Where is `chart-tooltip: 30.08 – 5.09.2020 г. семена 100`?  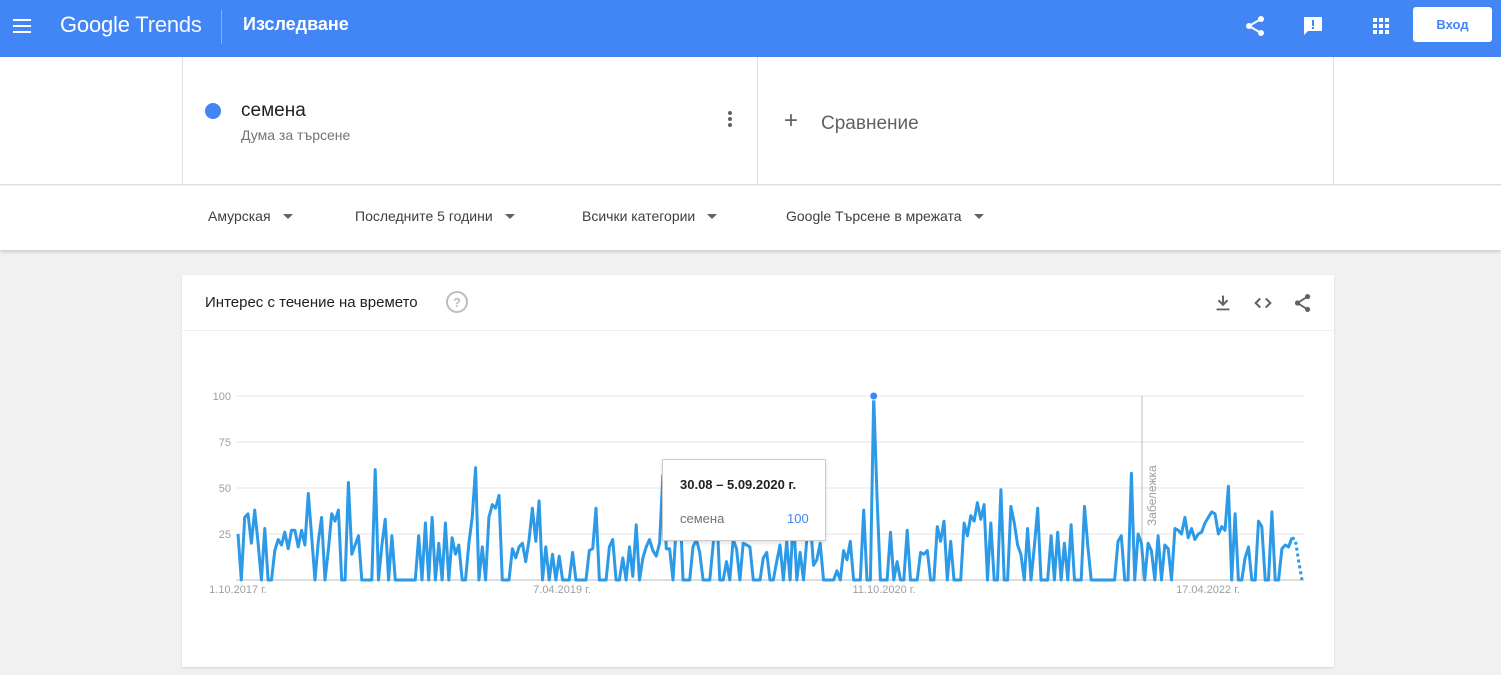 chart-tooltip: 30.08 – 5.09.2020 г. семена 100 is located at coordinates (744, 500).